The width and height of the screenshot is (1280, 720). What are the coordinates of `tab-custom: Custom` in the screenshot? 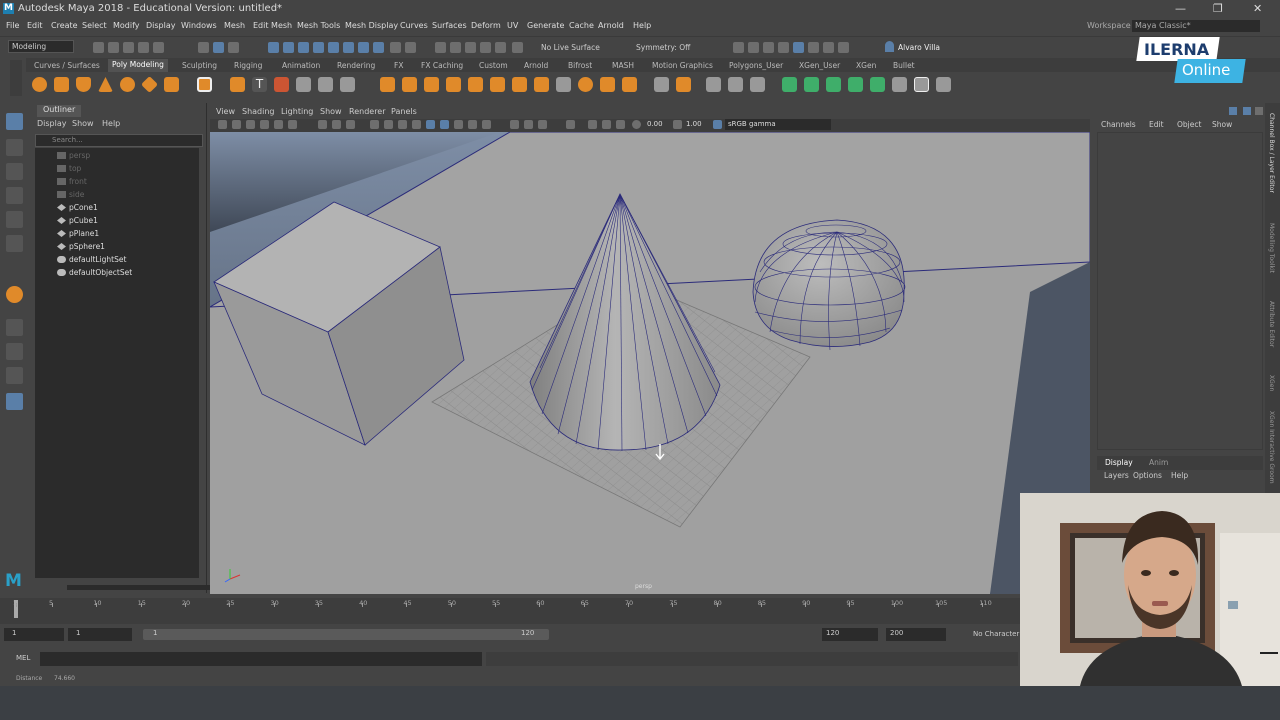 It's located at (493, 65).